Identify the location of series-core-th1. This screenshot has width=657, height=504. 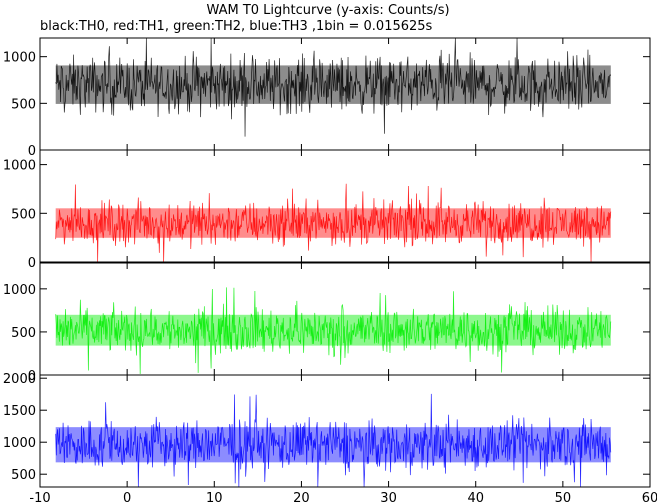
(333, 223).